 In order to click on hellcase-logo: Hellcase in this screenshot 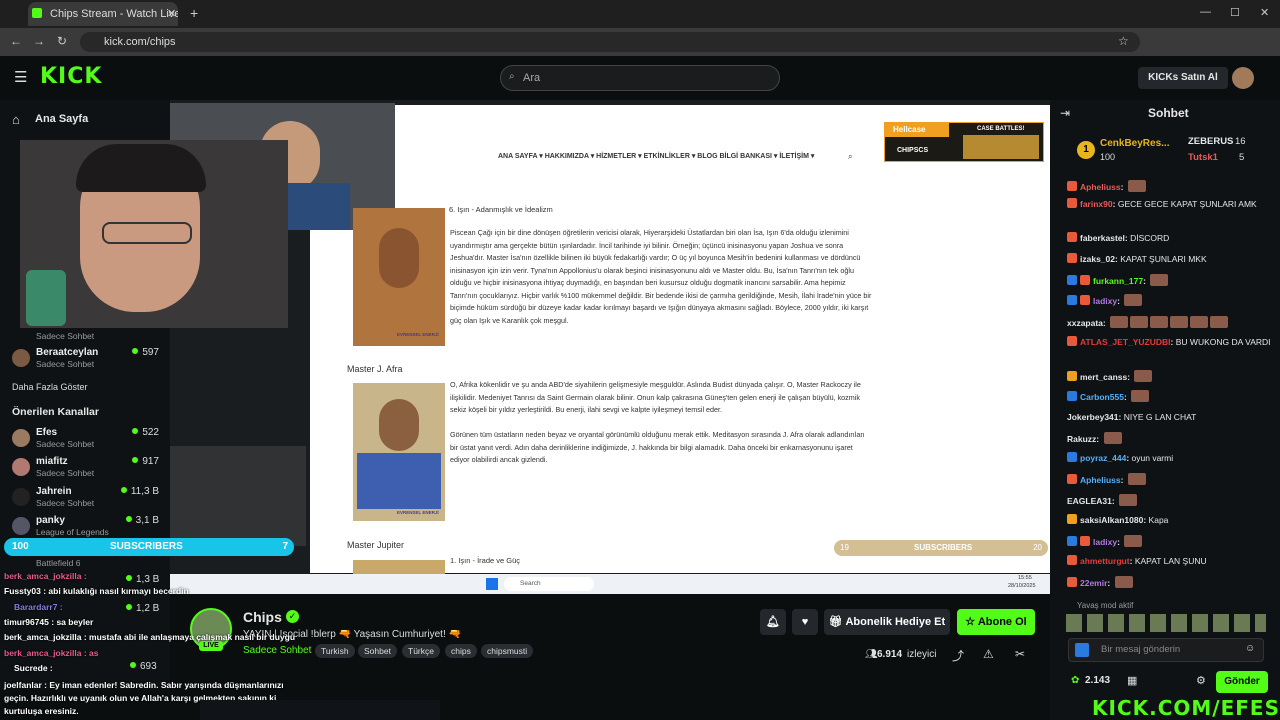, I will do `click(917, 130)`.